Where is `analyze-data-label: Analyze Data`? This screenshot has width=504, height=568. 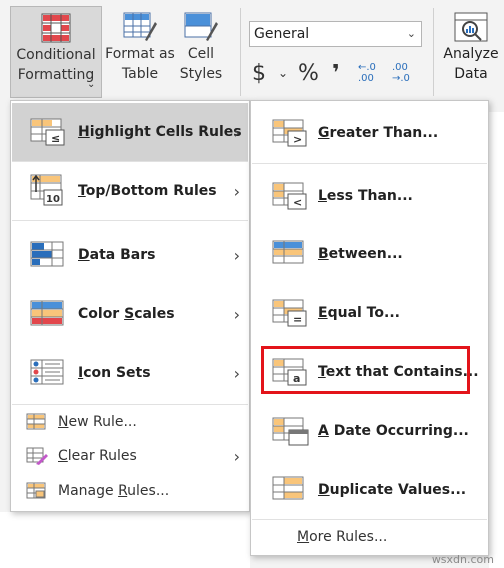 analyze-data-label: Analyze Data is located at coordinates (471, 64).